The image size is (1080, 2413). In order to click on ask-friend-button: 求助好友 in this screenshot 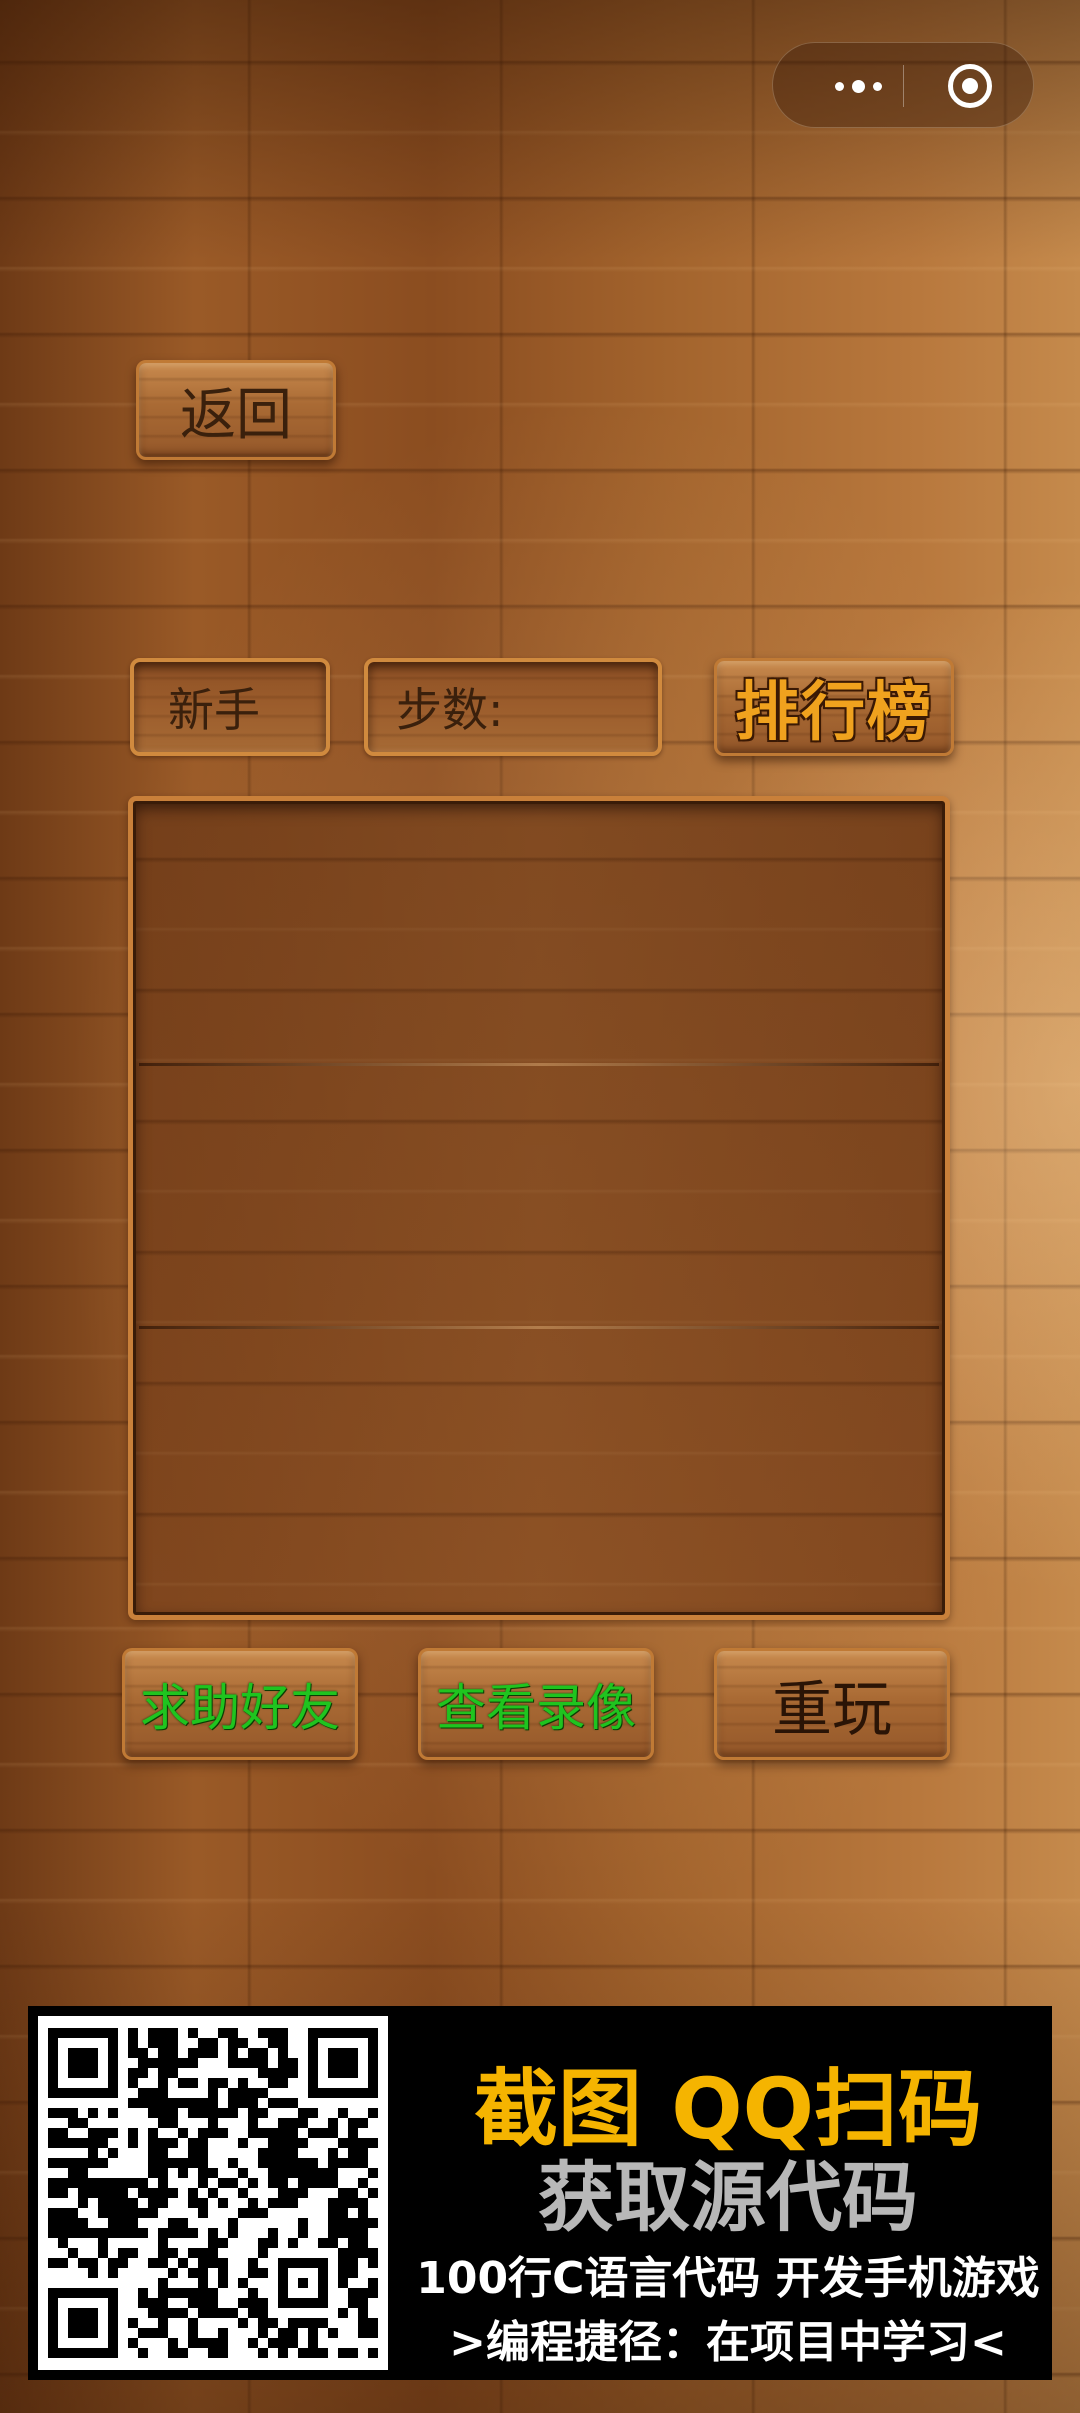, I will do `click(240, 1704)`.